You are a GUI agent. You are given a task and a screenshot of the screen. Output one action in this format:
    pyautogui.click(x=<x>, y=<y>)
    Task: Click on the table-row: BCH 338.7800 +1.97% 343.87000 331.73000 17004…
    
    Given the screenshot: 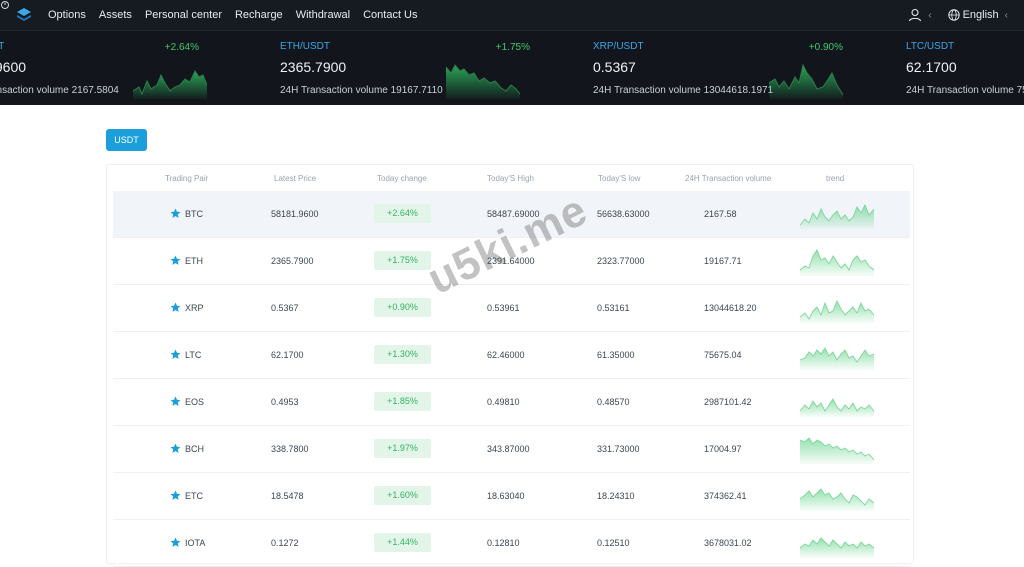 What is the action you would take?
    pyautogui.click(x=511, y=449)
    